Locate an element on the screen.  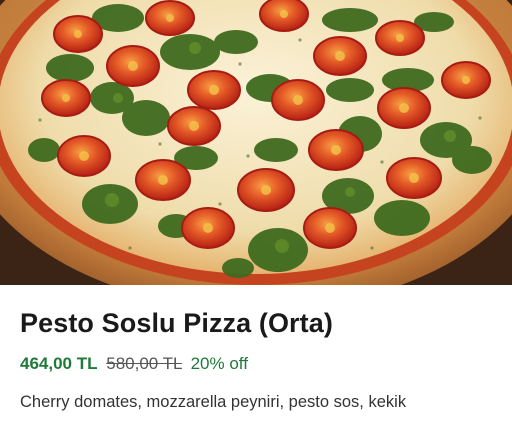
original-price: 580,00 TL is located at coordinates (144, 363).